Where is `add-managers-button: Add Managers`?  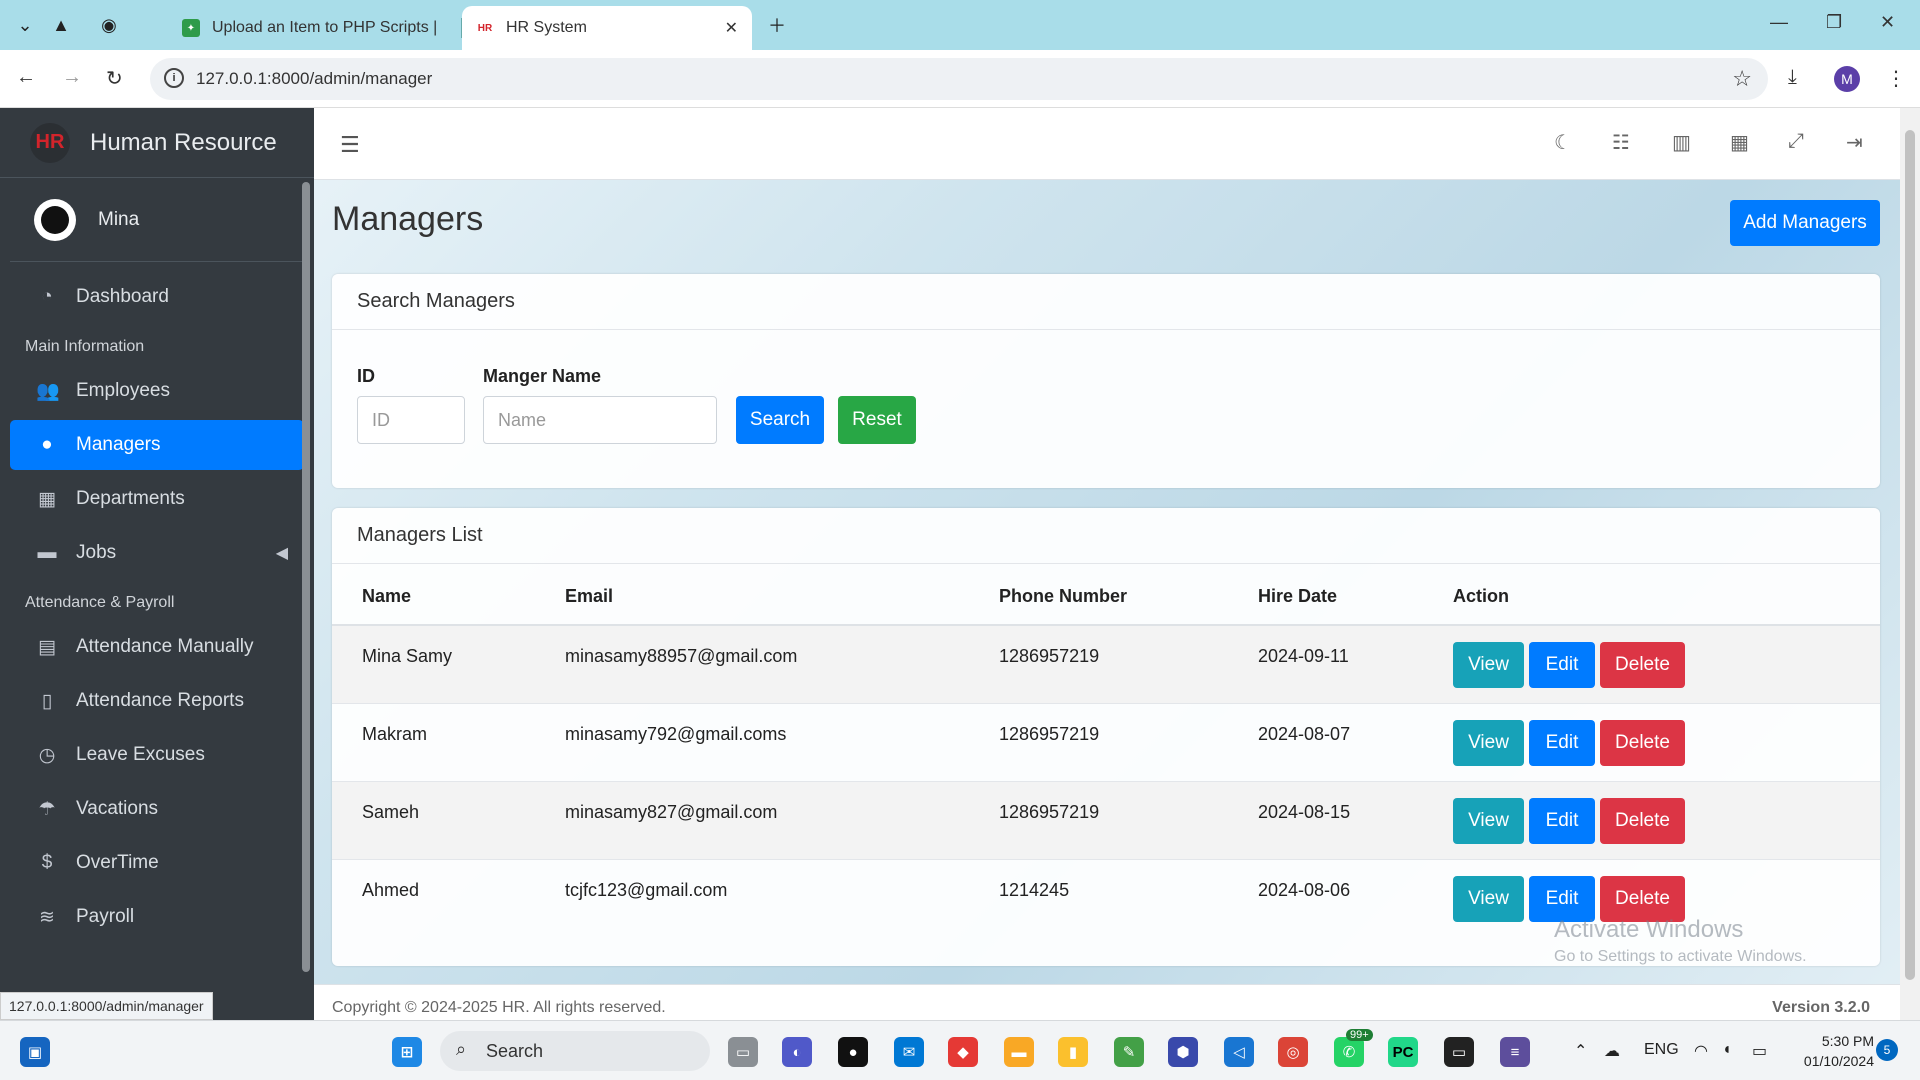 add-managers-button: Add Managers is located at coordinates (1805, 223).